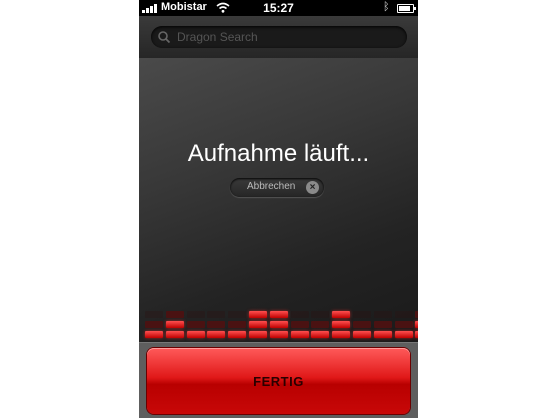 Image resolution: width=557 pixels, height=418 pixels. I want to click on status-bar: Mobistar 15:27 ᛒ, so click(278, 8).